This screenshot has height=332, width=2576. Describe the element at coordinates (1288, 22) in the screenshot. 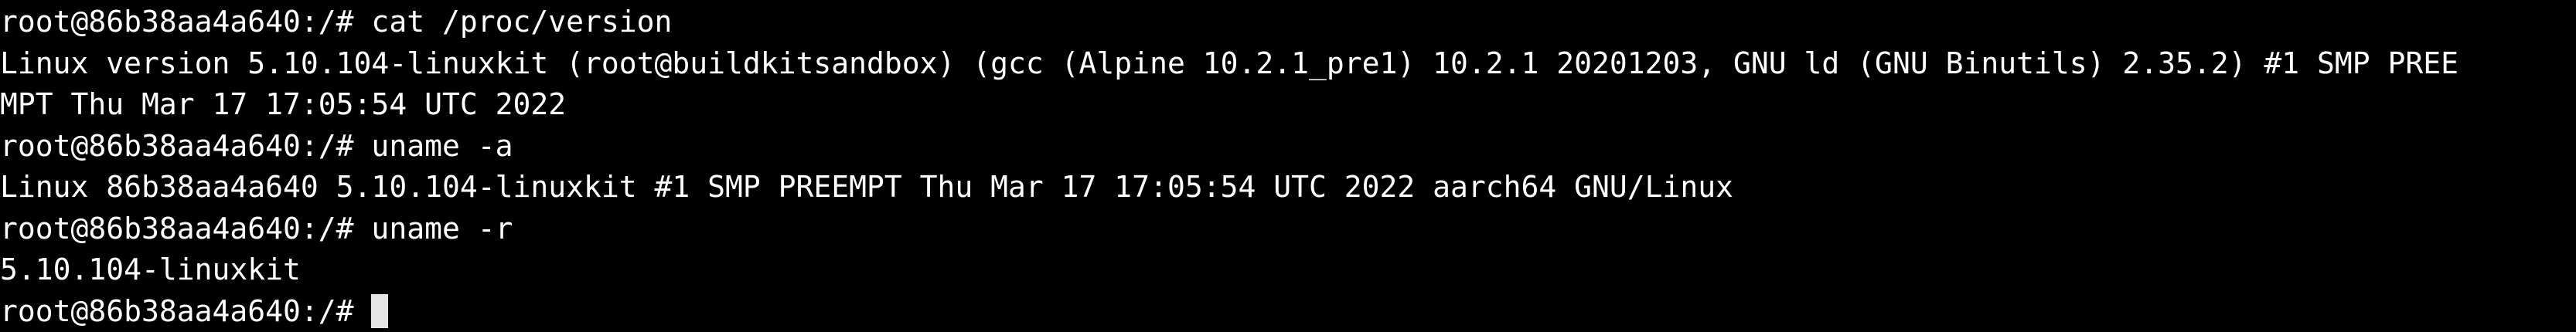

I see `command-line-cat-version: root@86b38aa4a640:/# cat /proc/version` at that location.